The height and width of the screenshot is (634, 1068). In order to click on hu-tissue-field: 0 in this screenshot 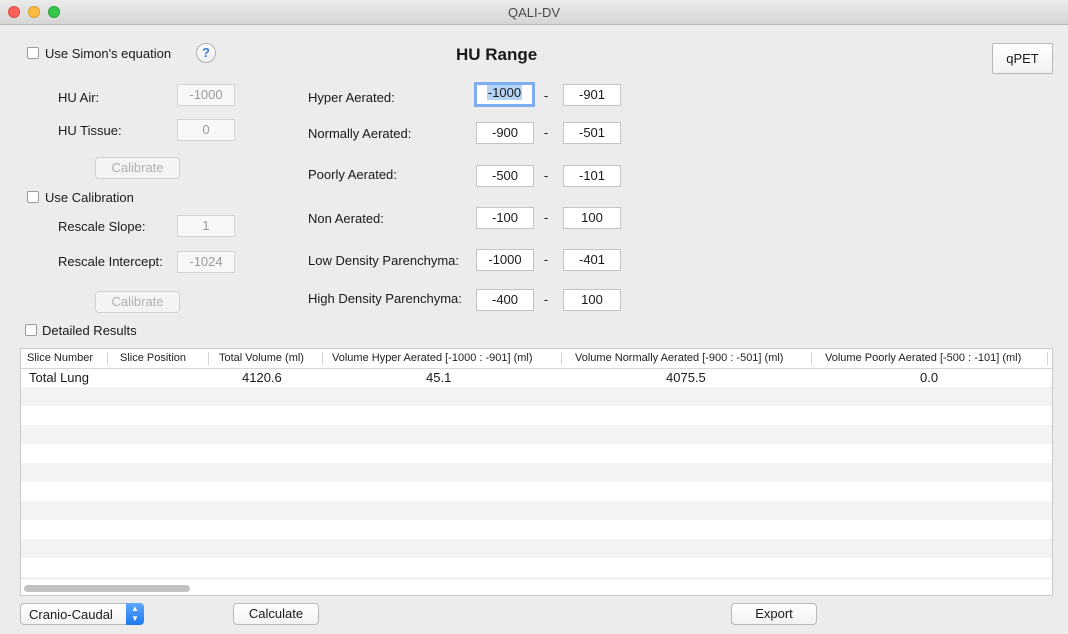, I will do `click(206, 130)`.